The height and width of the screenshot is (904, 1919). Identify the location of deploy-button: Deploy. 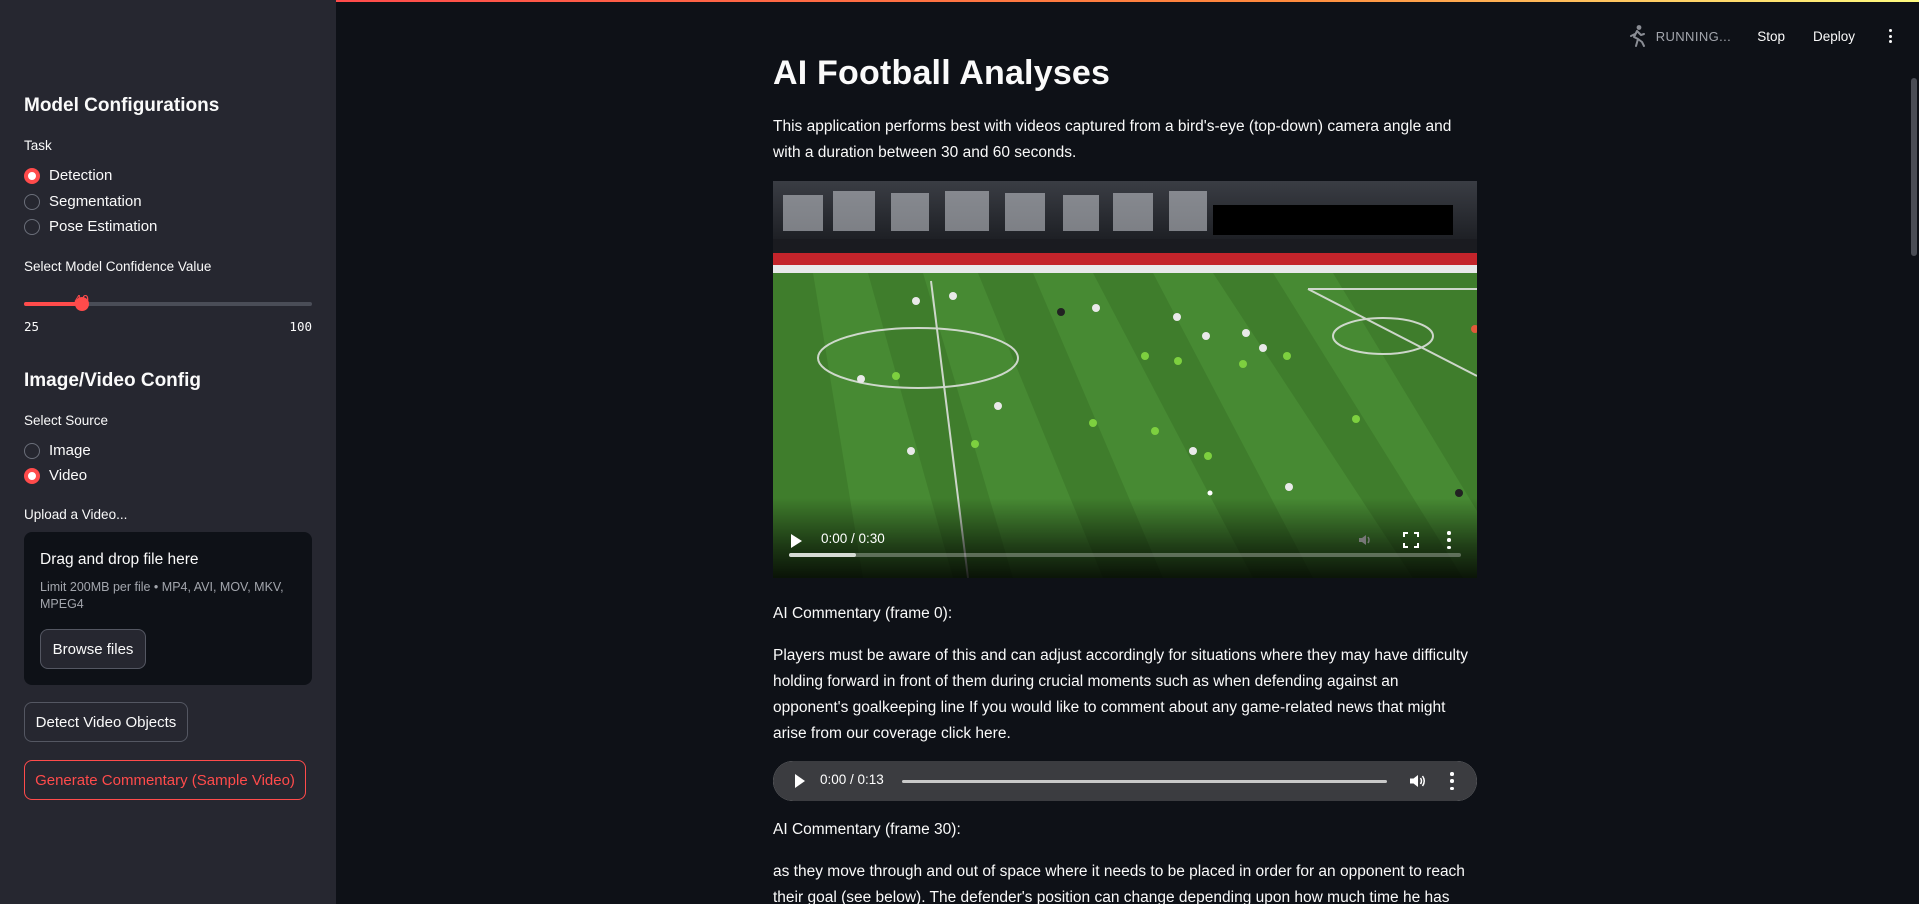
(1834, 36).